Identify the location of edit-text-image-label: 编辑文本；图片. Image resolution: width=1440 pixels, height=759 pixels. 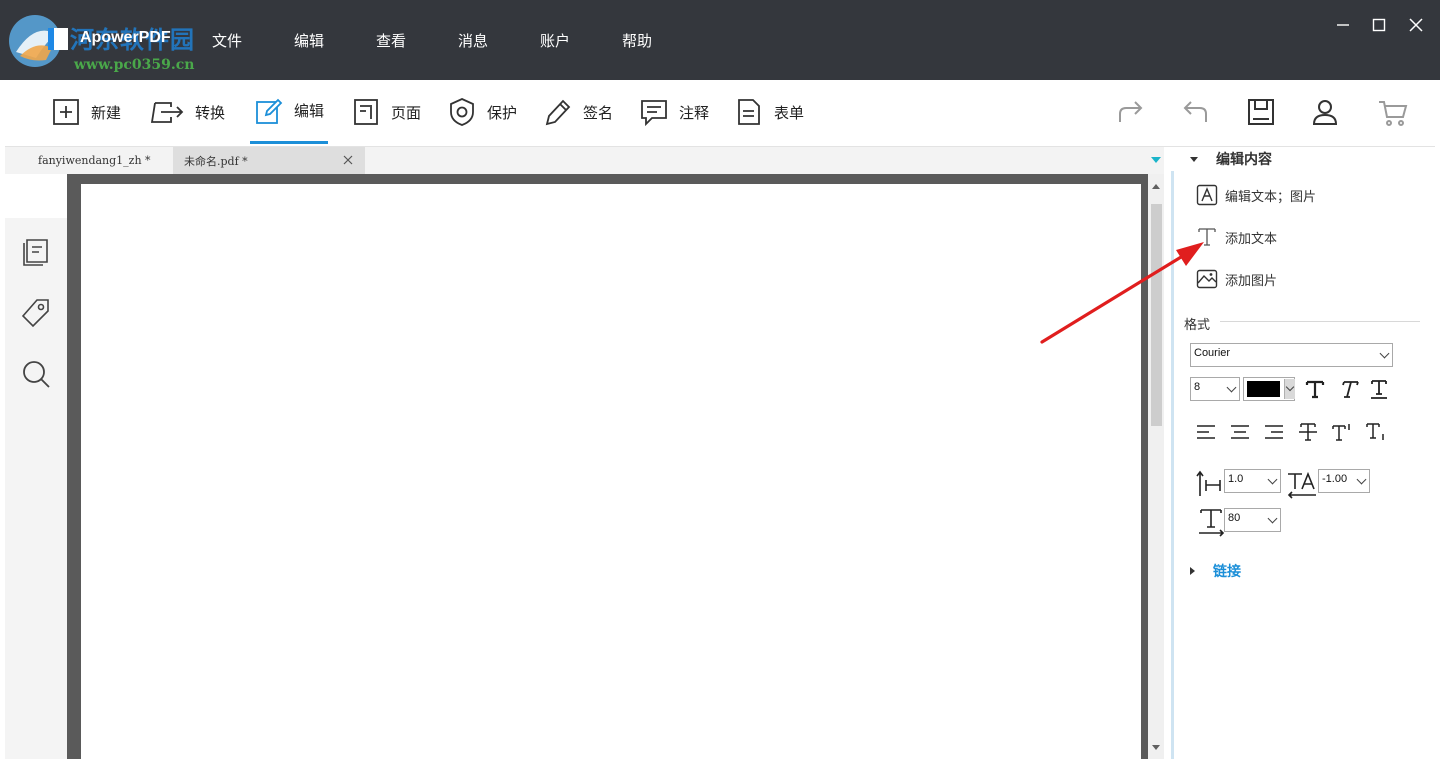
(1271, 197).